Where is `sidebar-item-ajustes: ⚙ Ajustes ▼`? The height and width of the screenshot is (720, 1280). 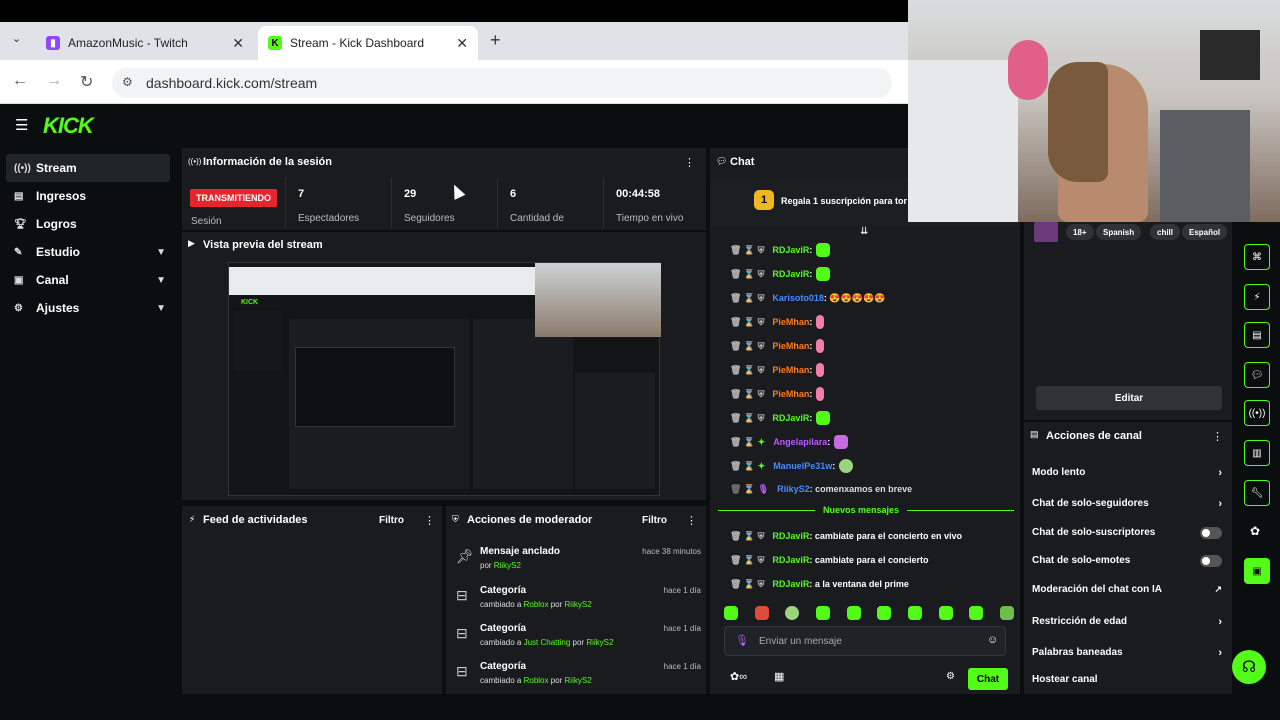
sidebar-item-ajustes: ⚙ Ajustes ▼ is located at coordinates (88, 308).